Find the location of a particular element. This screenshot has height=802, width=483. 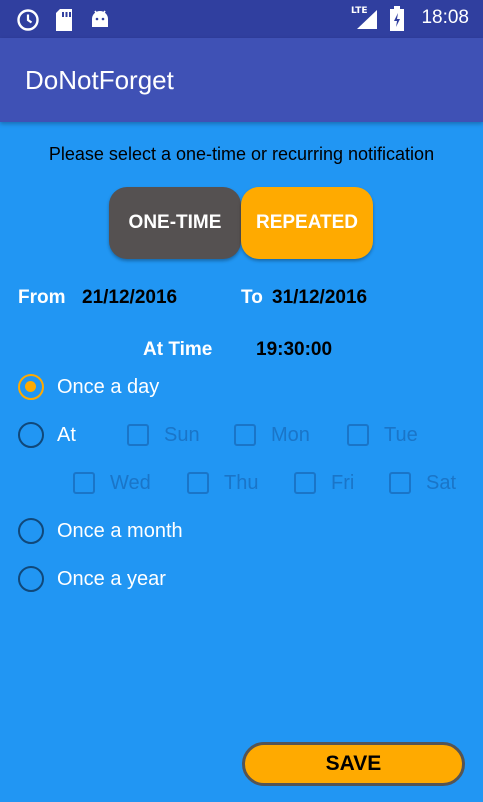

app-title: DoNotForget is located at coordinates (99, 80).